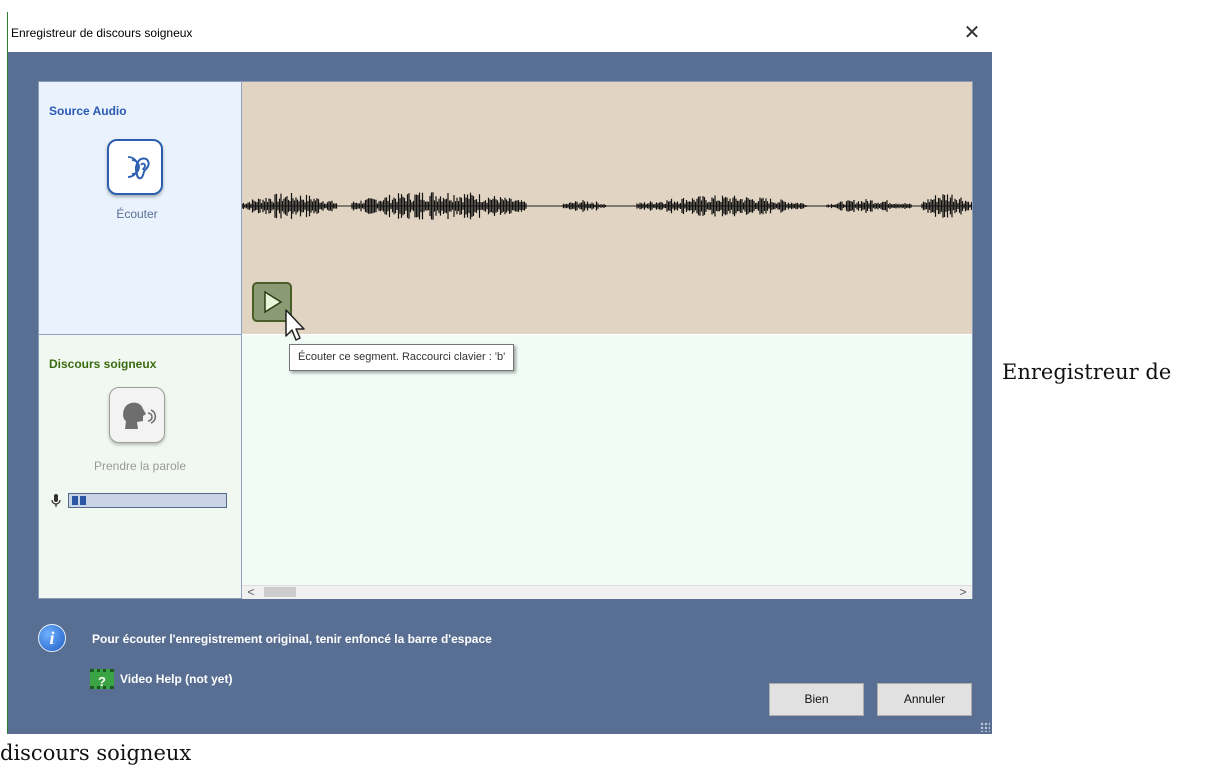  Describe the element at coordinates (103, 364) in the screenshot. I see `discours-title: Discours soigneux` at that location.